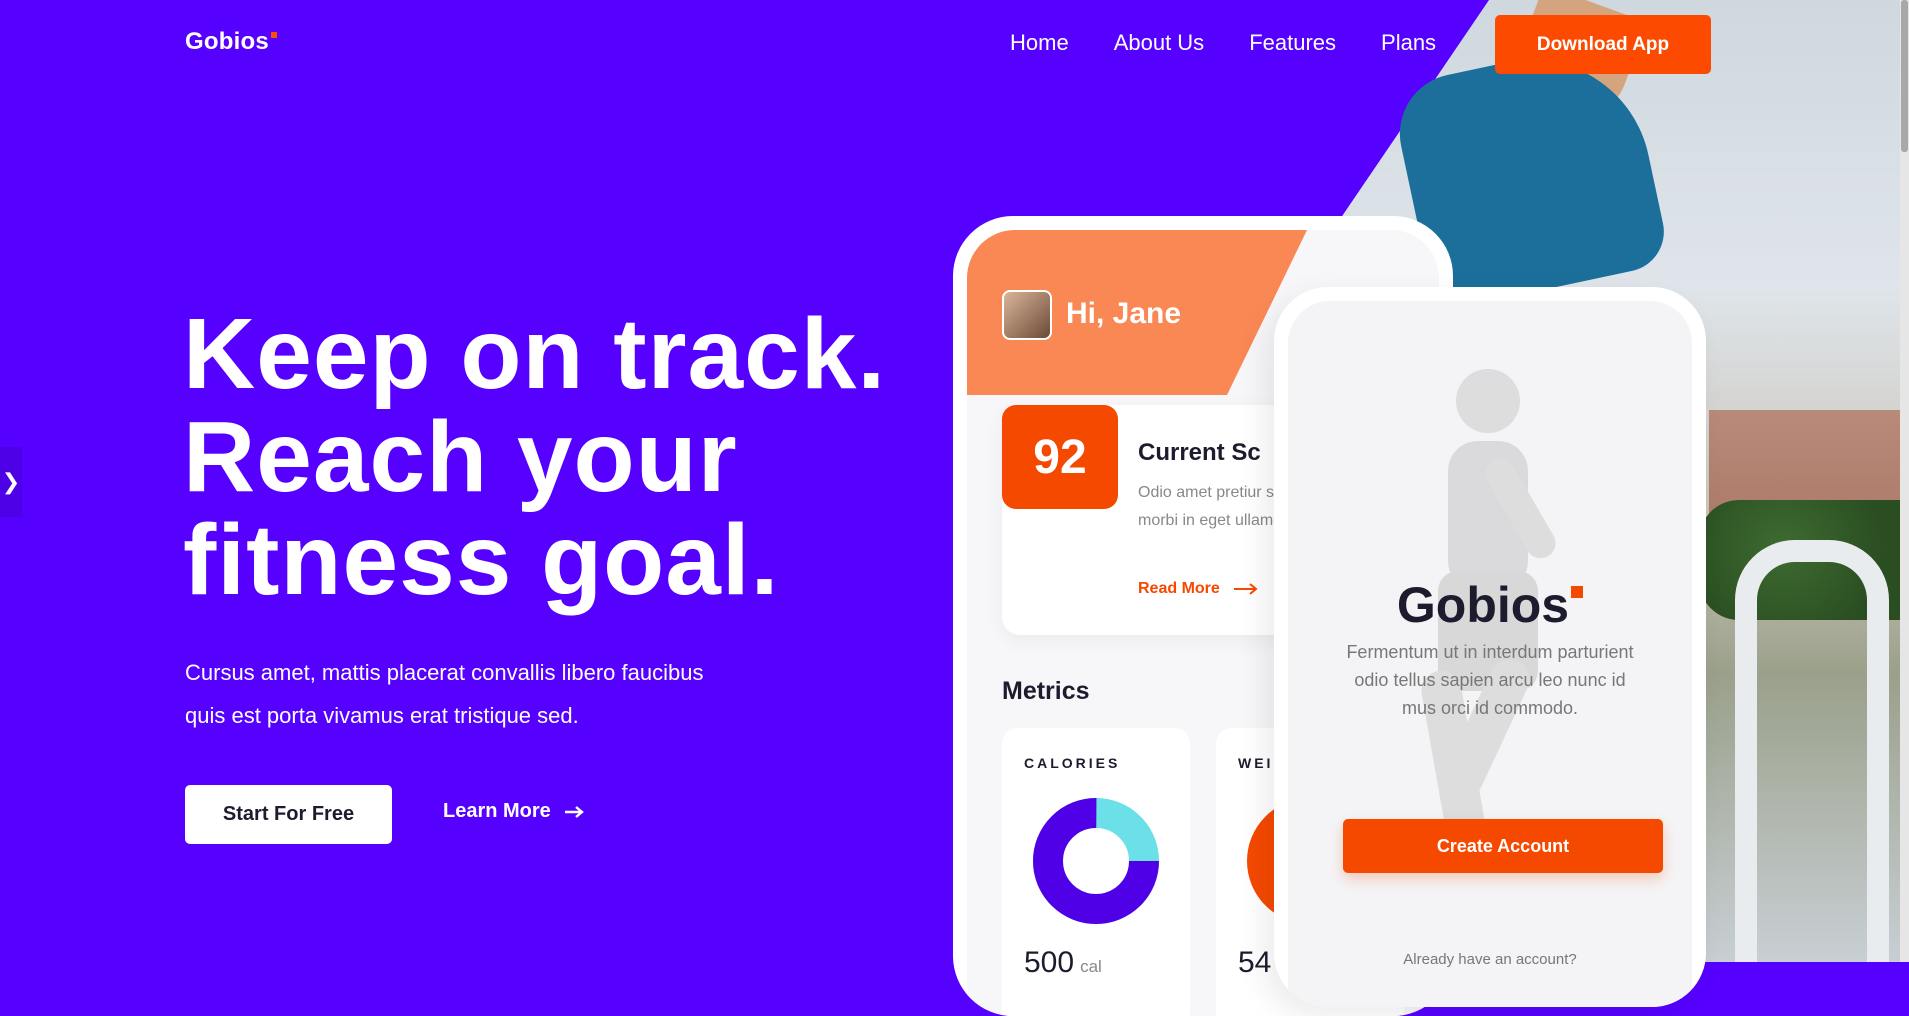 This screenshot has height=1016, width=1909. What do you see at coordinates (1904, 481) in the screenshot?
I see `page-scrollbar` at bounding box center [1904, 481].